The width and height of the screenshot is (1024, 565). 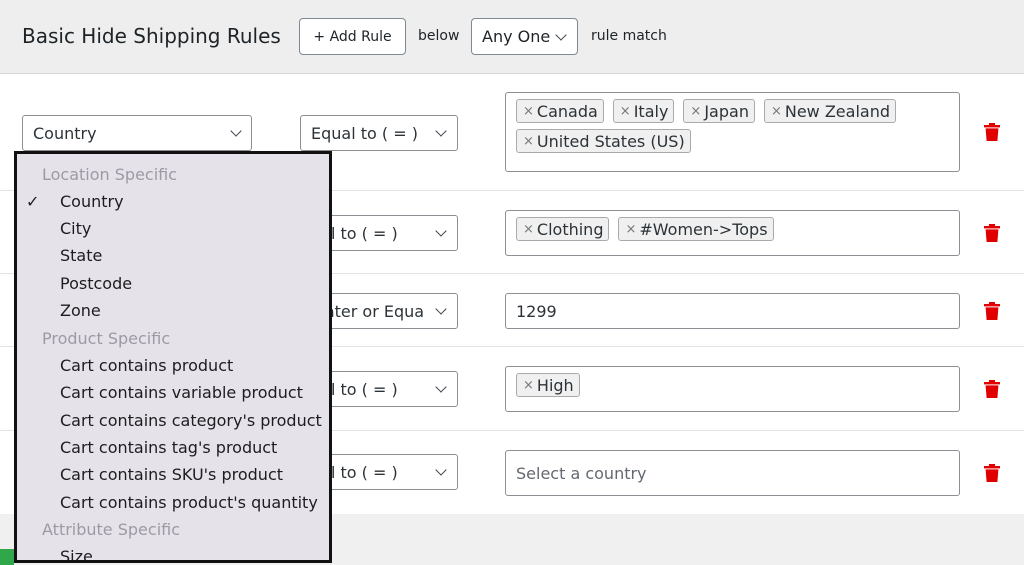 What do you see at coordinates (96, 283) in the screenshot?
I see `option-postcode: Postcode` at bounding box center [96, 283].